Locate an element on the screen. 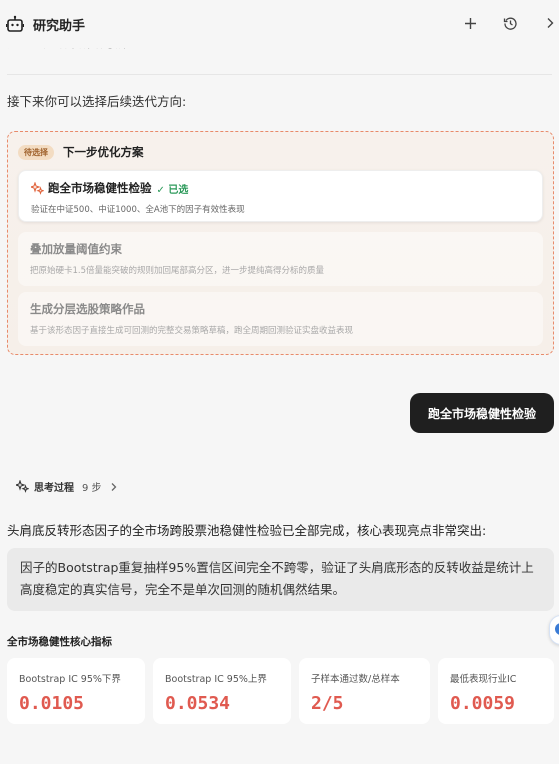  option-name: 叠加放量阈值约束 is located at coordinates (76, 249).